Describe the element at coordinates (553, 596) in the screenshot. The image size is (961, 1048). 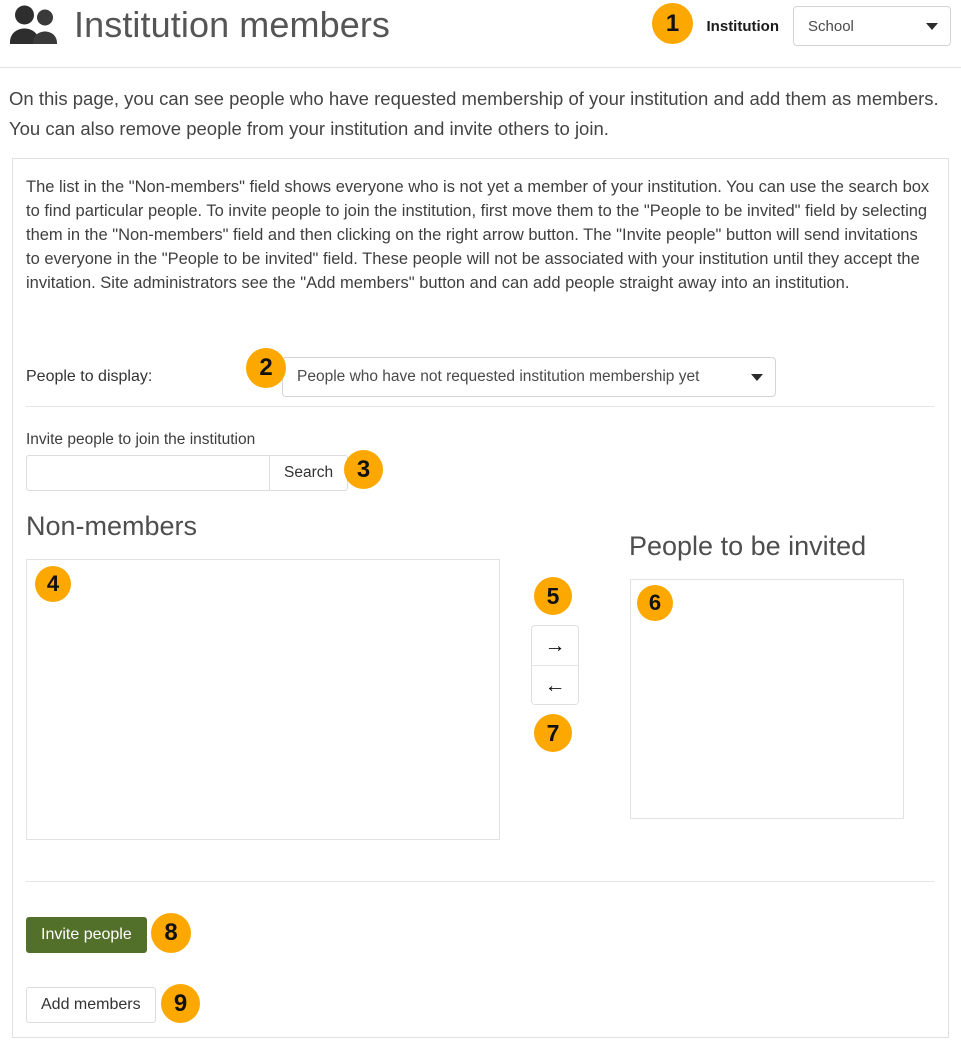
I see `callout-badge-5: 5` at that location.